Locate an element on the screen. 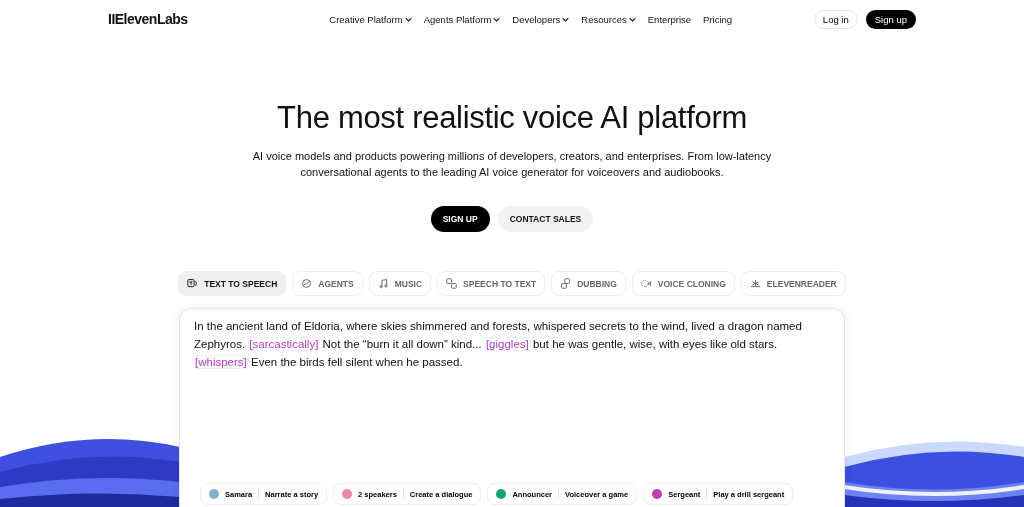 This screenshot has width=1024, height=507. product-tab: DUBBING is located at coordinates (588, 283).